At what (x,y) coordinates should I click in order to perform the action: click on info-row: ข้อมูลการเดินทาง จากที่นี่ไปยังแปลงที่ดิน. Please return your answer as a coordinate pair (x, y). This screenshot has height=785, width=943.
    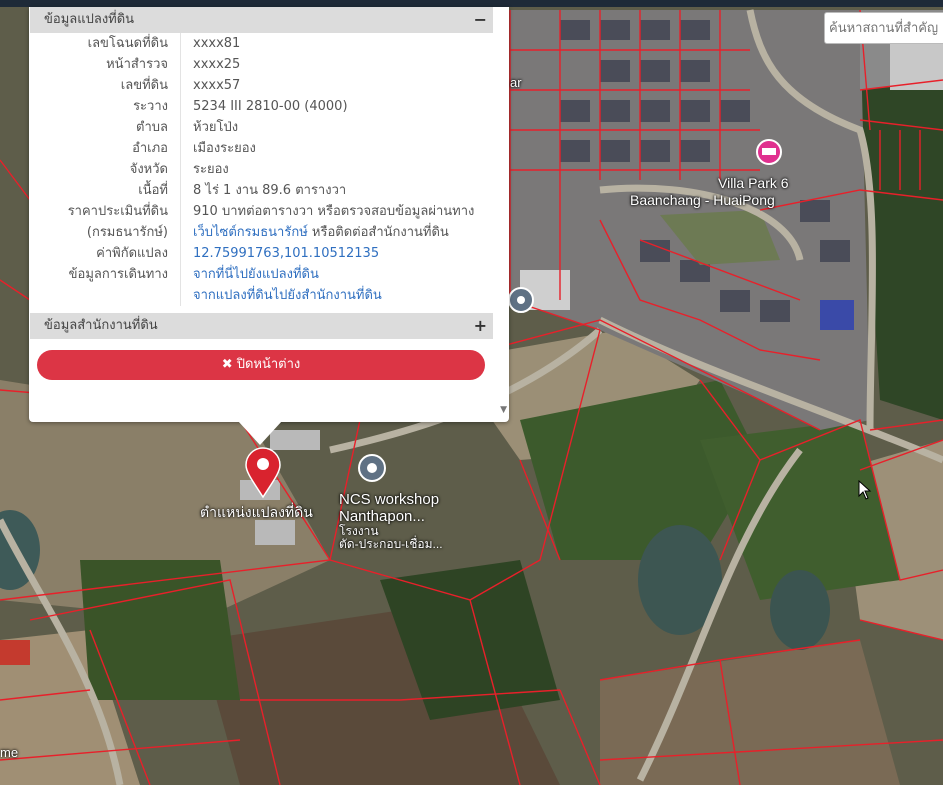
    Looking at the image, I should click on (261, 274).